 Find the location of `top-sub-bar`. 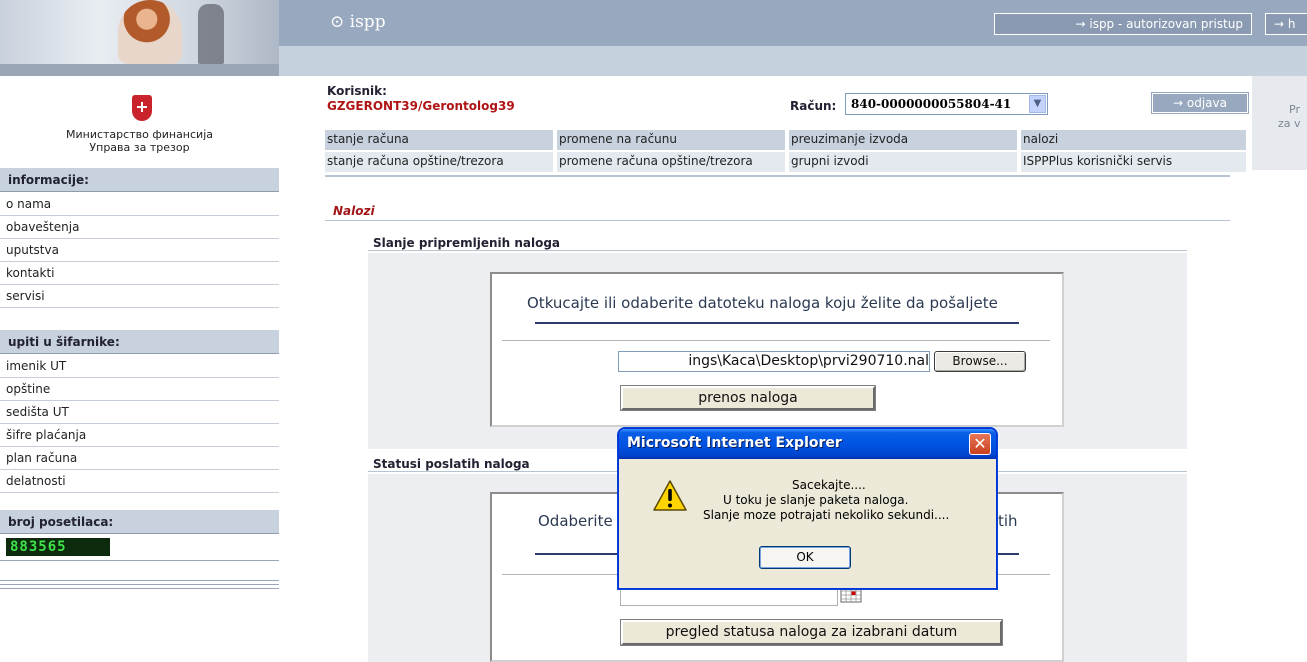

top-sub-bar is located at coordinates (793, 61).